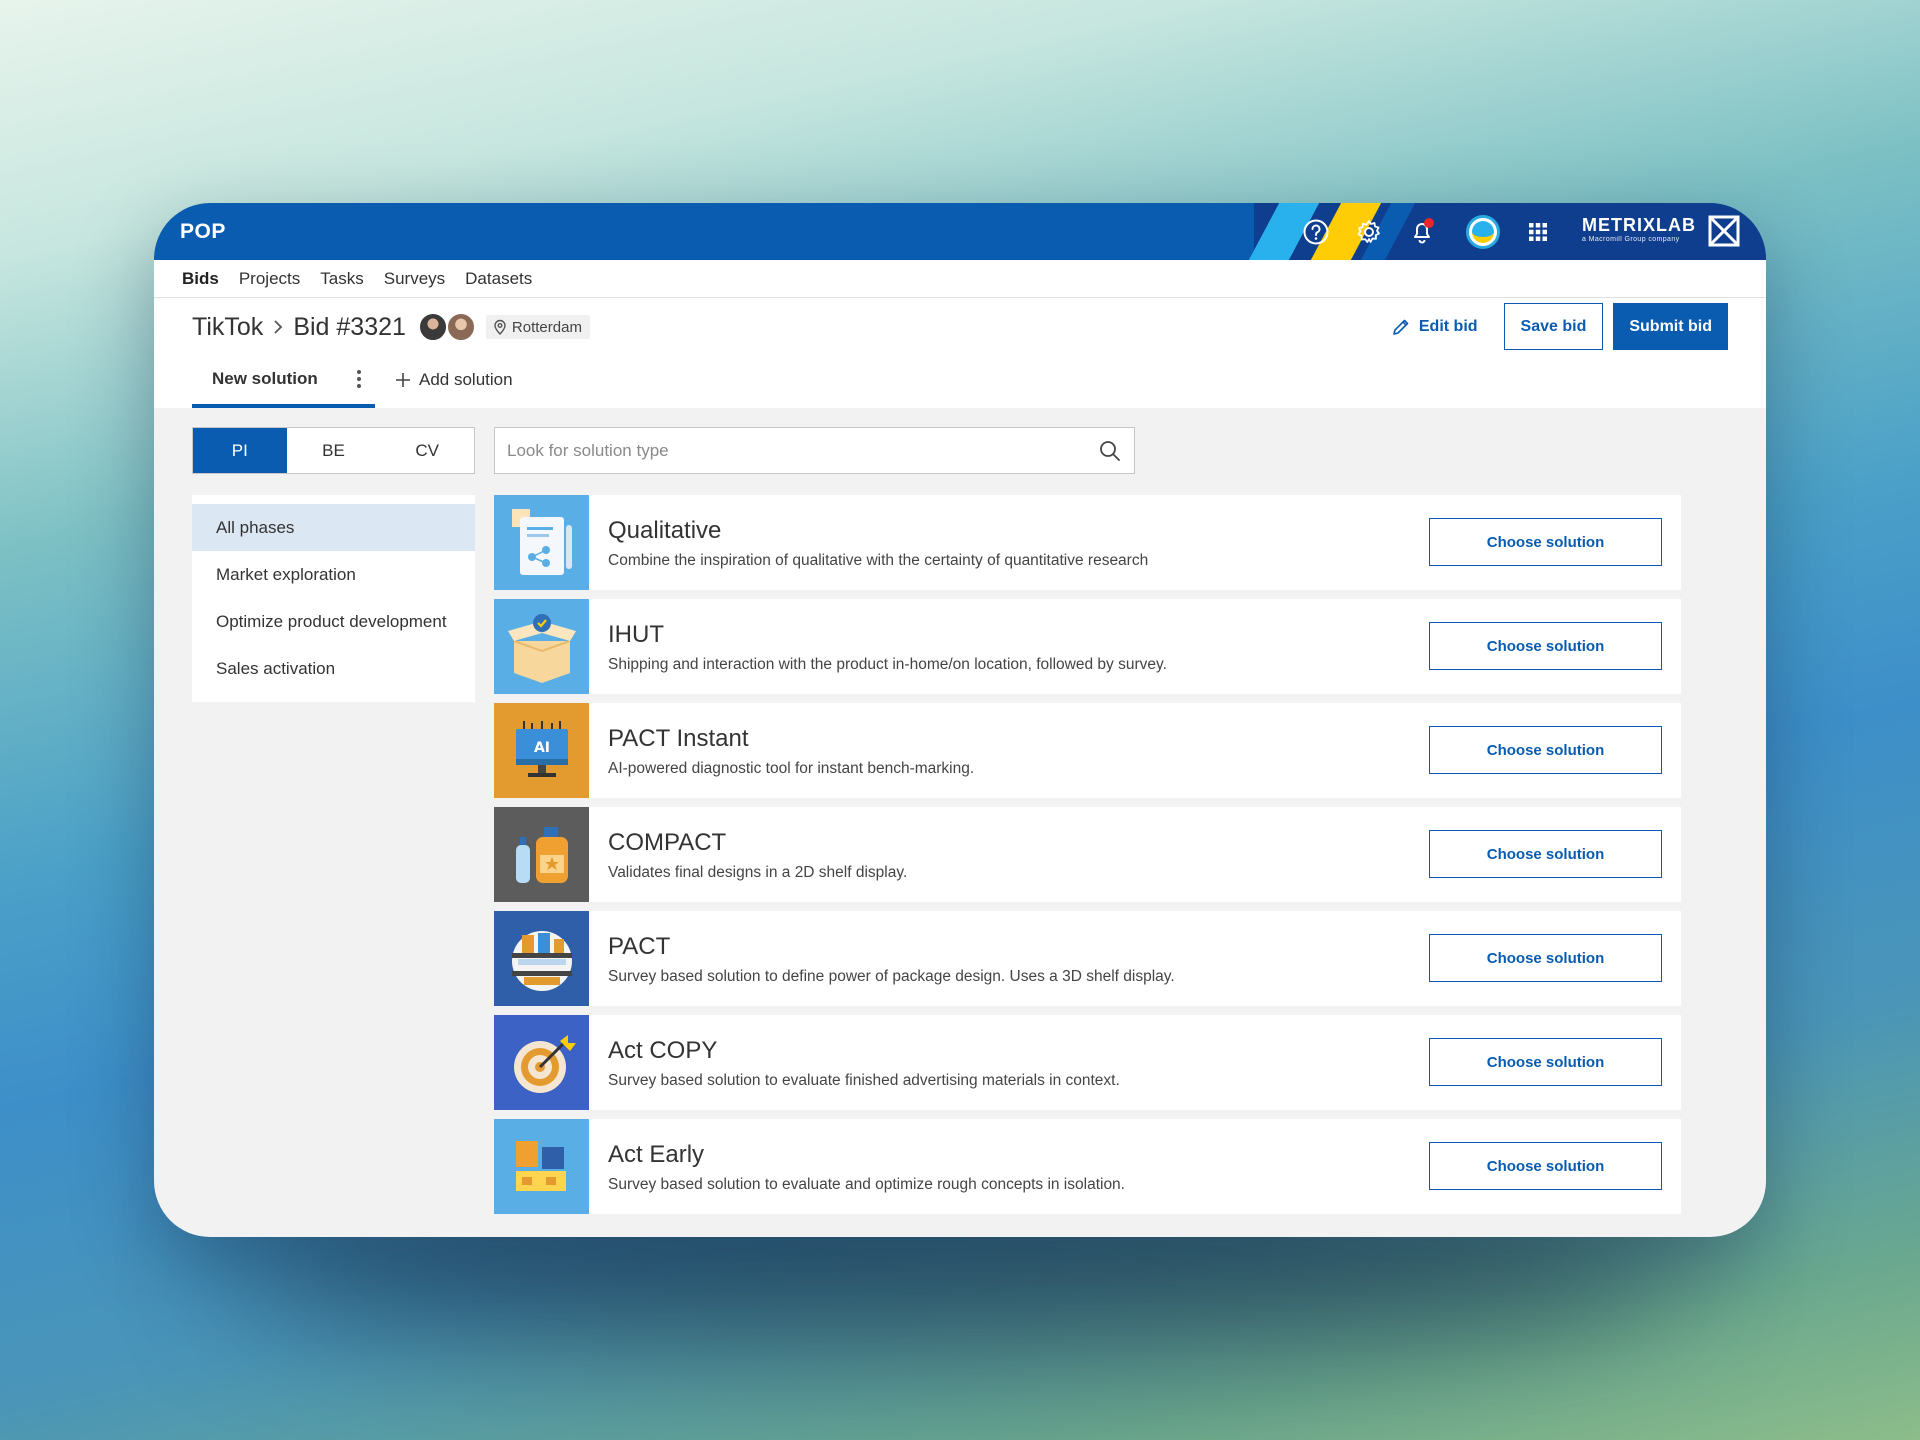  I want to click on category-toggle: PI BE CV, so click(333, 450).